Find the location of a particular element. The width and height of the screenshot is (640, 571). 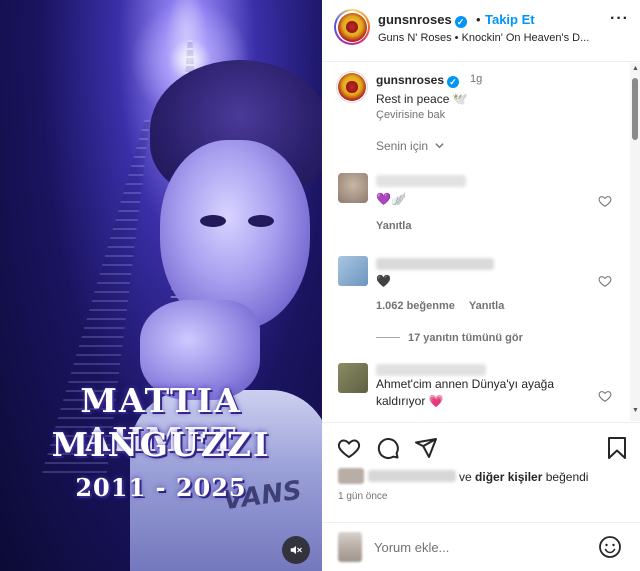

comment-like-count: 1.062 beğenme is located at coordinates (415, 306).